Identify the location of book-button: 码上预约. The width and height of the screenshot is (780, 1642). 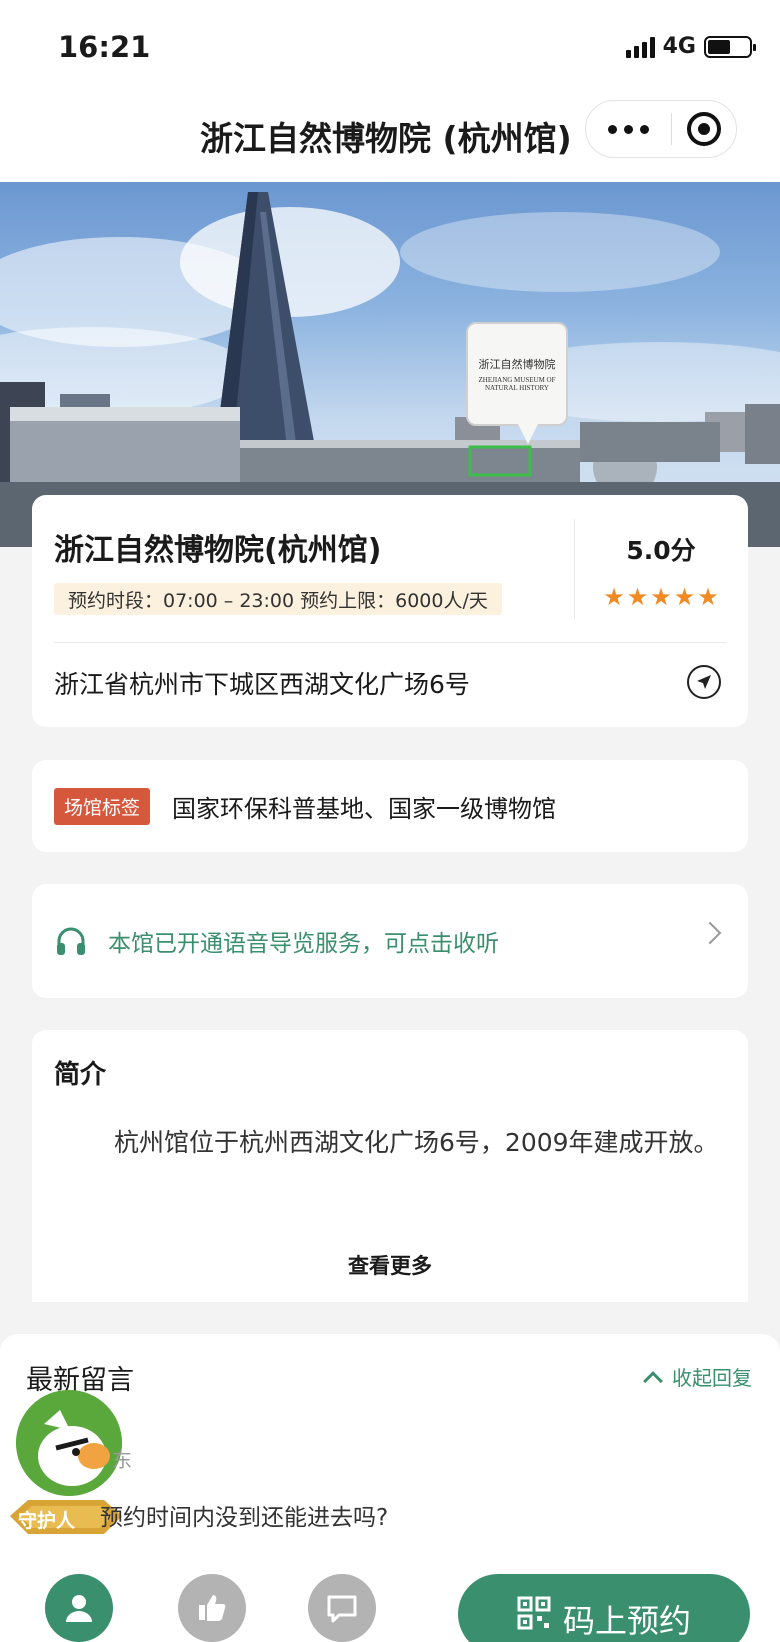
(604, 1608).